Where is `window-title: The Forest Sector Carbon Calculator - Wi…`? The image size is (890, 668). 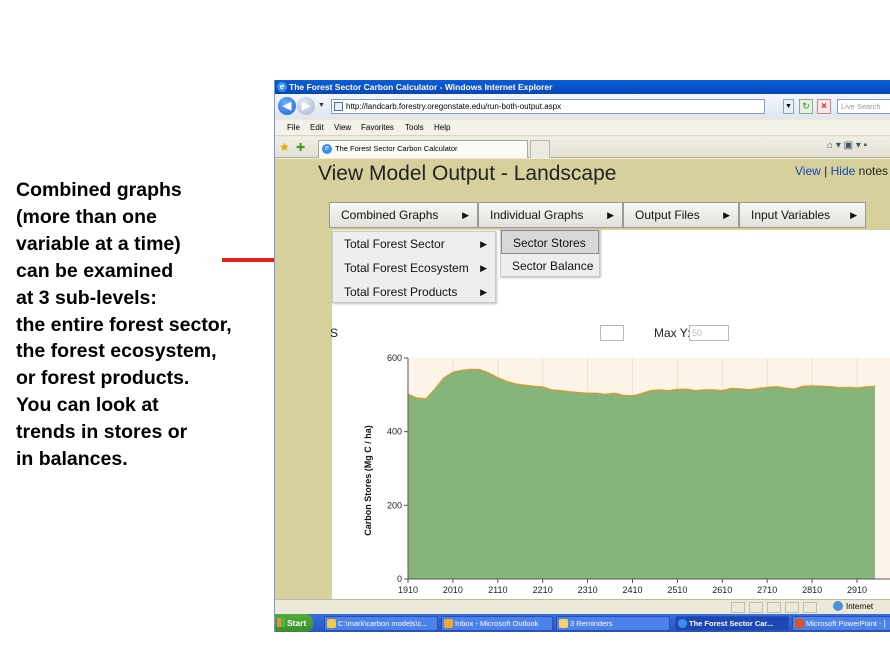
window-title: The Forest Sector Carbon Calculator - Wi… is located at coordinates (421, 87).